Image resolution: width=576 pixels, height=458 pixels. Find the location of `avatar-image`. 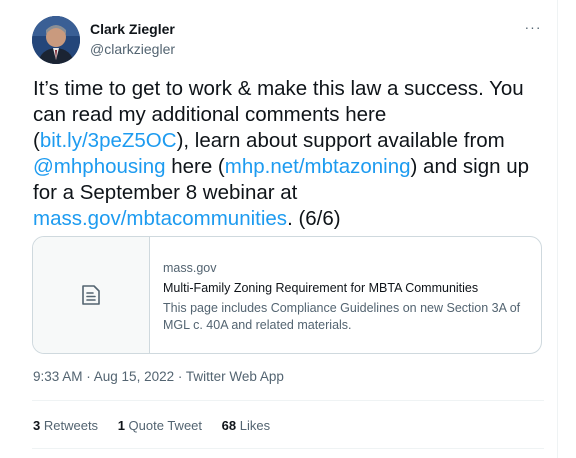

avatar-image is located at coordinates (56, 40).